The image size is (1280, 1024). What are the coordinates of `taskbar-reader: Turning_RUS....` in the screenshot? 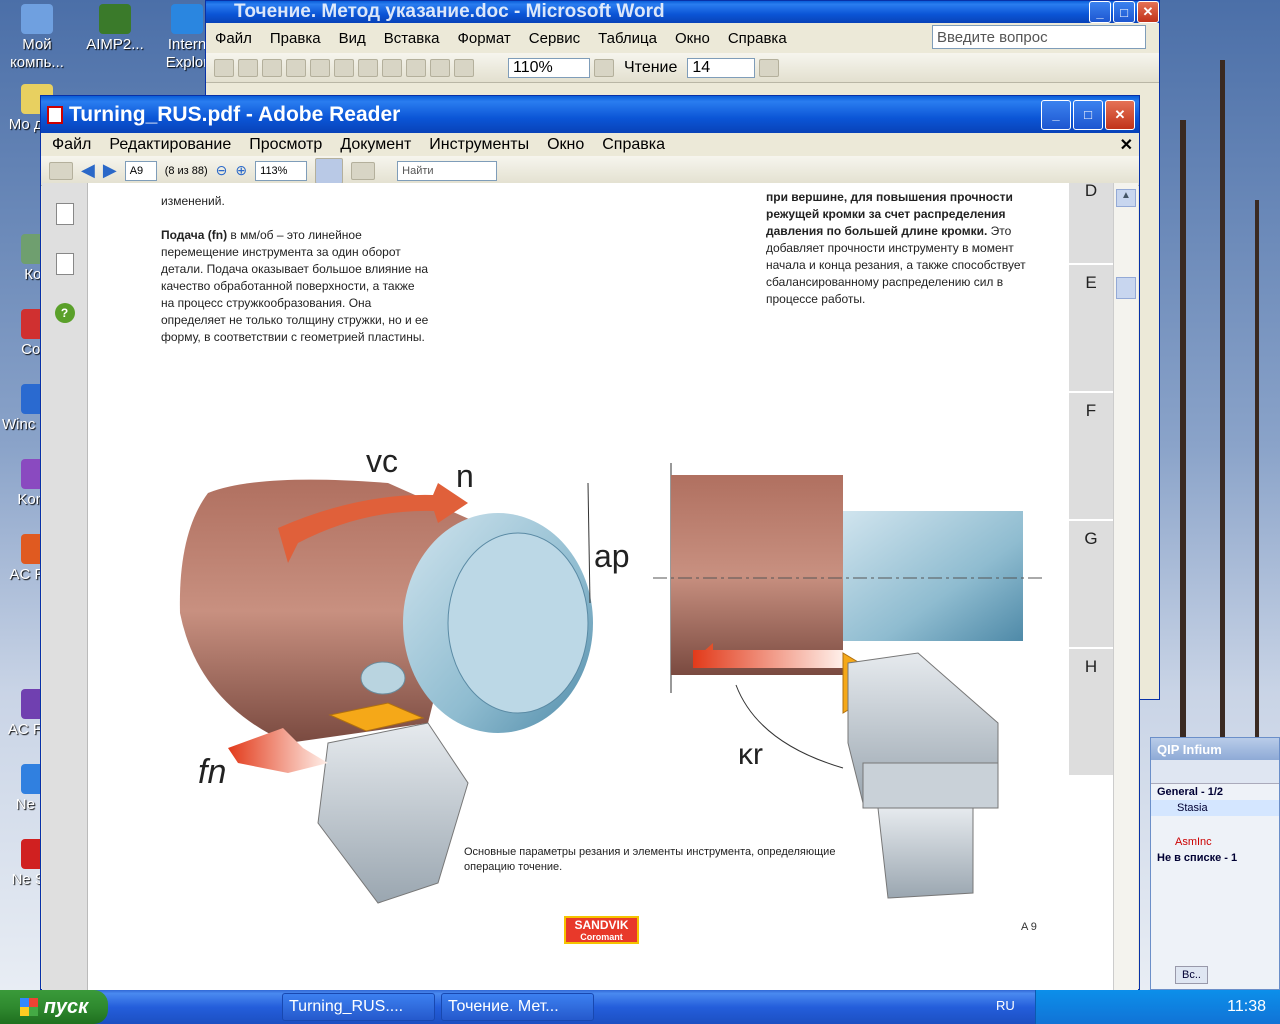 It's located at (358, 1007).